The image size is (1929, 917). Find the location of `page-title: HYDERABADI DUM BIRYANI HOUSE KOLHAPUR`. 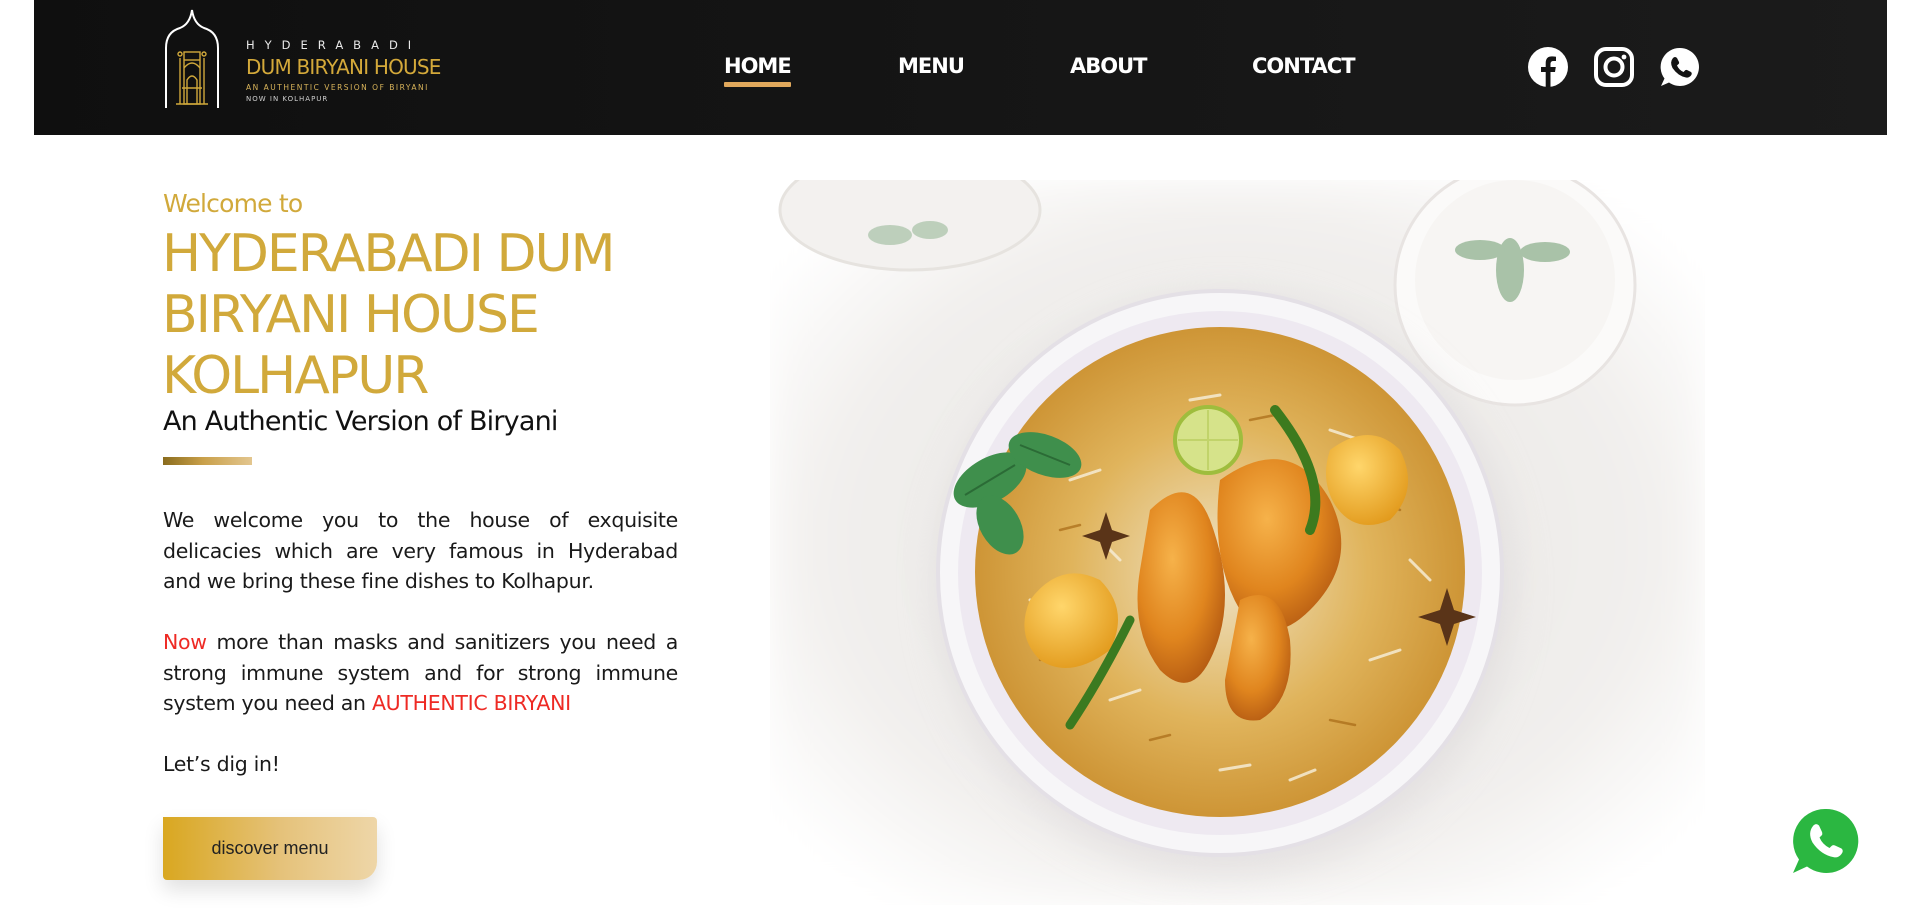

page-title: HYDERABADI DUM BIRYANI HOUSE KOLHAPUR is located at coordinates (442, 315).